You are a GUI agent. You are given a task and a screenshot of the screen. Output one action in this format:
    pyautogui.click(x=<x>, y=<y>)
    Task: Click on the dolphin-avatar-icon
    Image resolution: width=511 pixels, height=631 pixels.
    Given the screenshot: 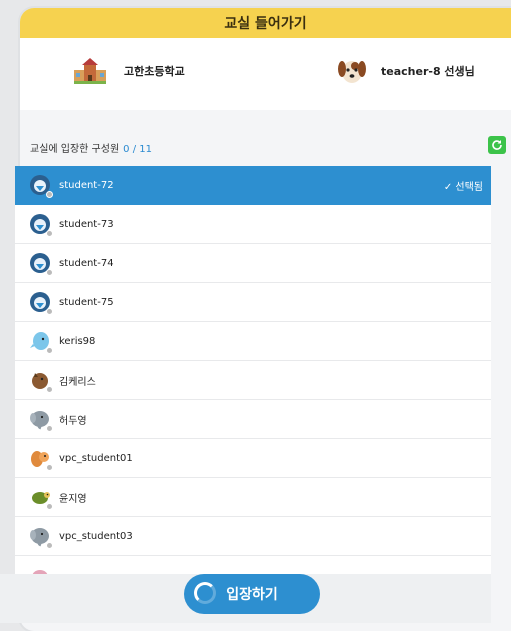 What is the action you would take?
    pyautogui.click(x=41, y=342)
    